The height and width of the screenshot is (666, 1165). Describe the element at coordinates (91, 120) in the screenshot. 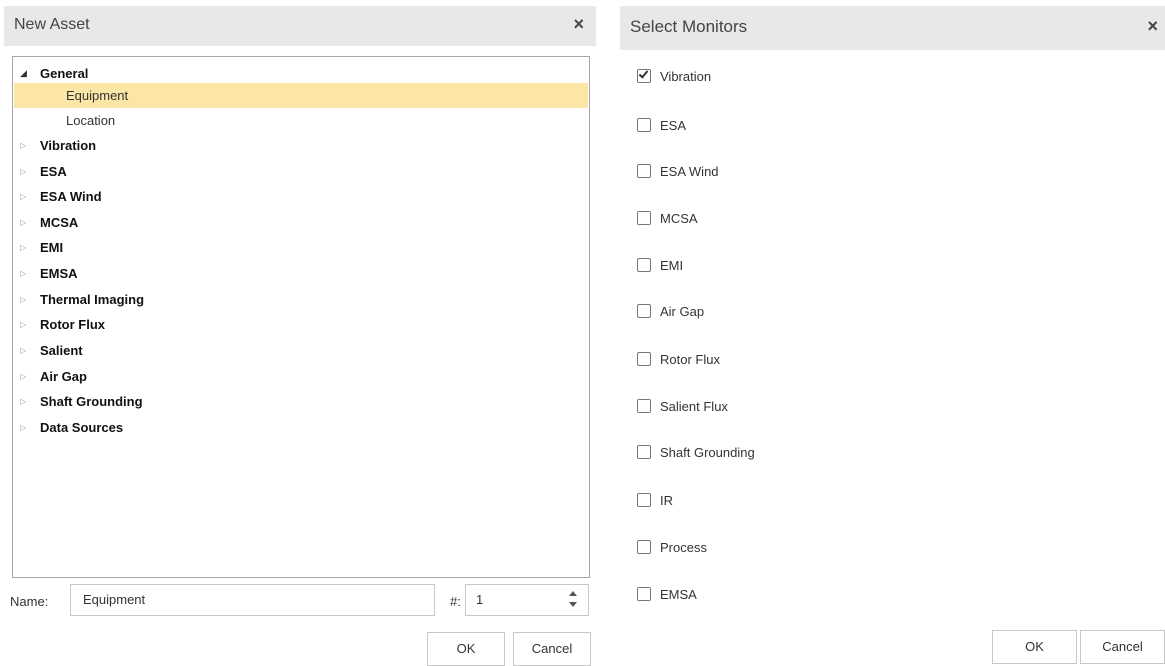

I see `tree-item-label: Location` at that location.